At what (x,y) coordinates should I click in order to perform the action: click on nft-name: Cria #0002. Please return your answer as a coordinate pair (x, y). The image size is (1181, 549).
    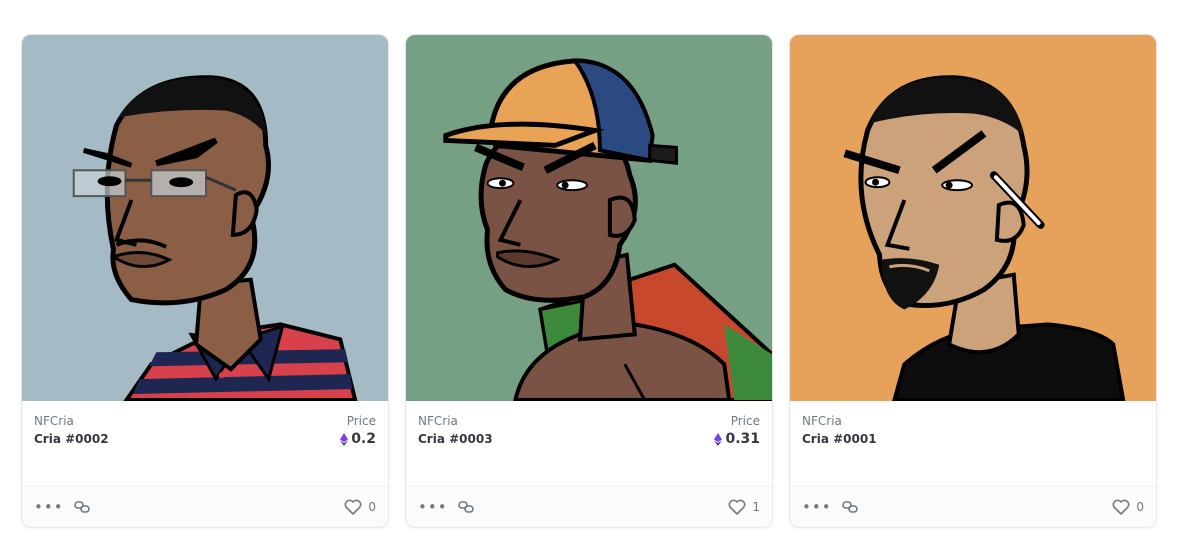
    Looking at the image, I should click on (71, 439).